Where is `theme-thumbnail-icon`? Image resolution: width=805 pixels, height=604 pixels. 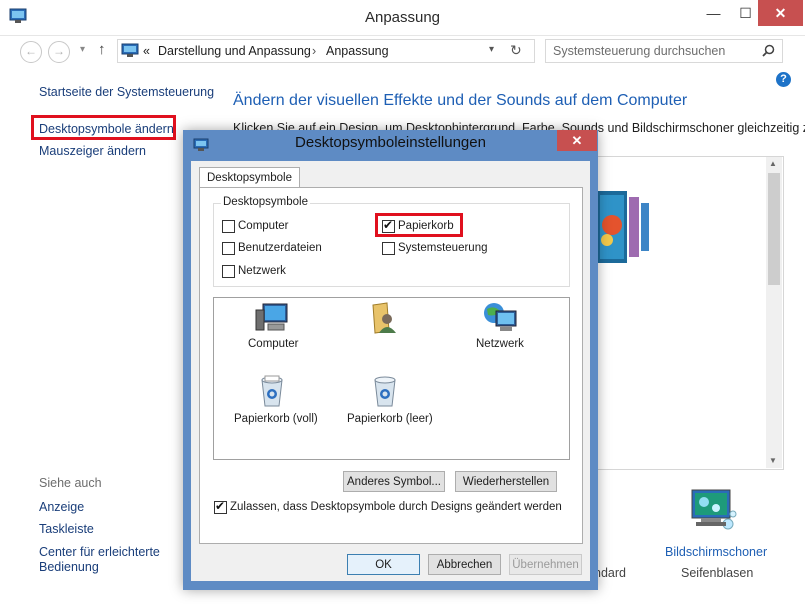
theme-thumbnail-icon is located at coordinates (624, 227).